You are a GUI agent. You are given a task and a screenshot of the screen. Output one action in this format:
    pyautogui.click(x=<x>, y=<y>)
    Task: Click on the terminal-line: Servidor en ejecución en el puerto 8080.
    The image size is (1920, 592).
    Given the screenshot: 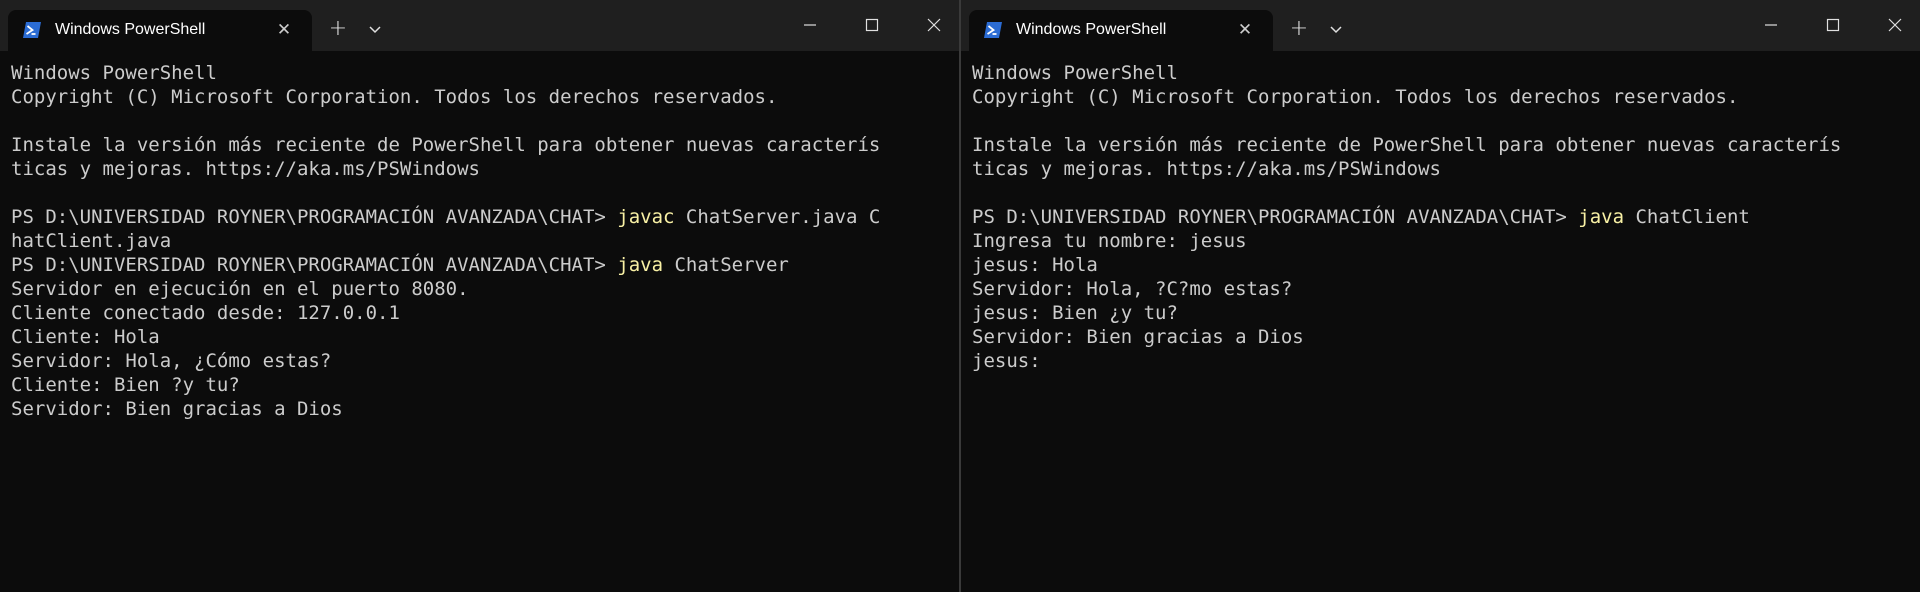 What is the action you would take?
    pyautogui.click(x=483, y=289)
    